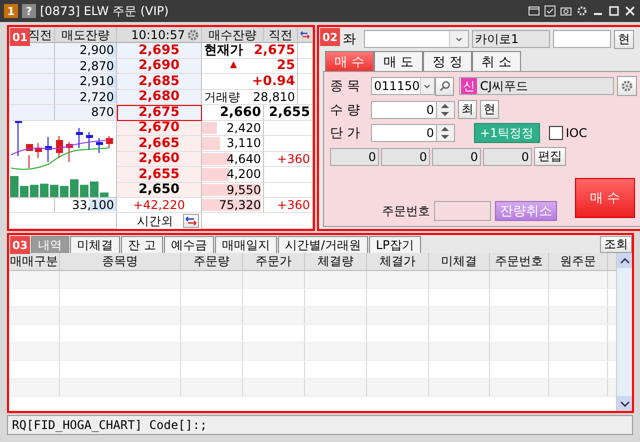 The width and height of the screenshot is (640, 442). I want to click on bid-quantity: 4,200, so click(243, 174).